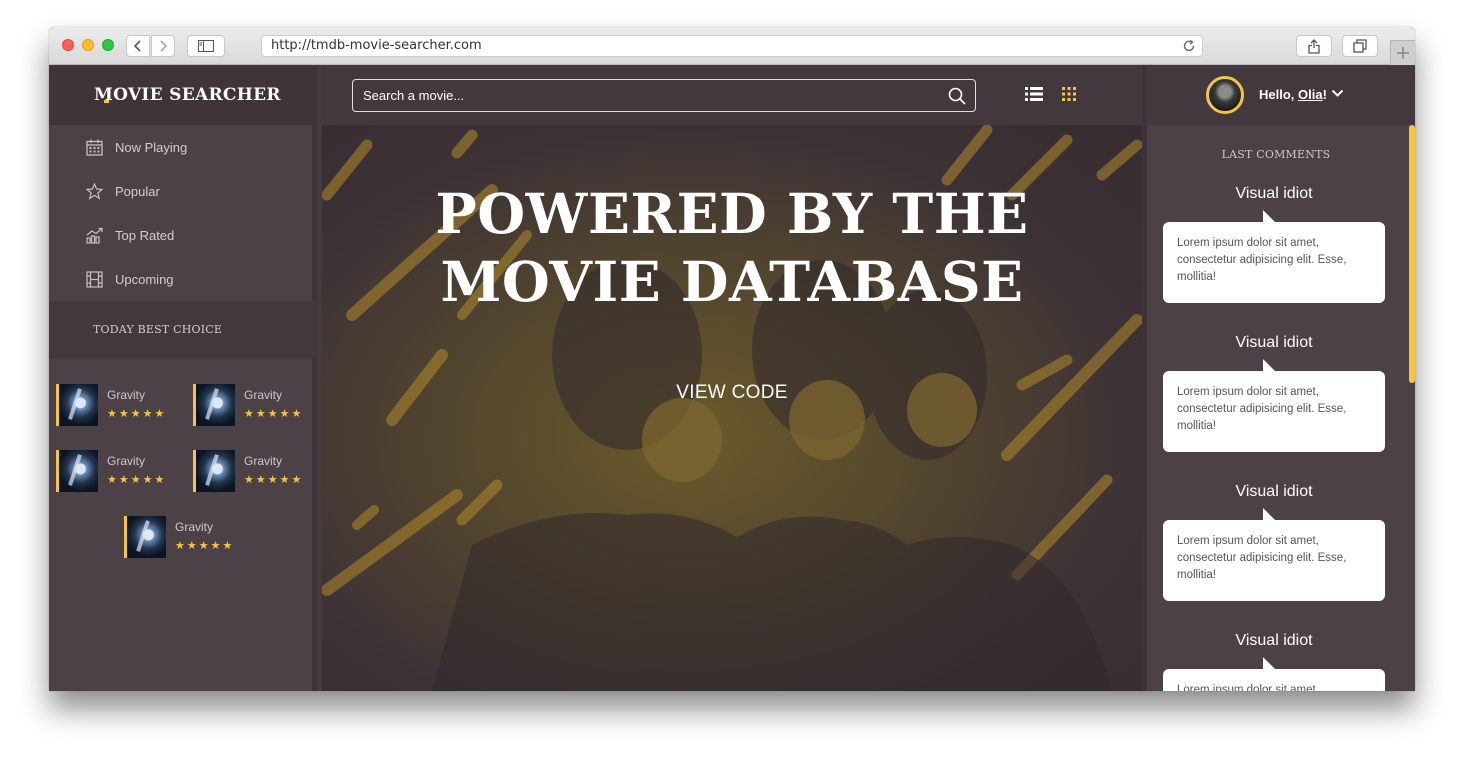  What do you see at coordinates (1324, 94) in the screenshot?
I see `greeting-suffix: !` at bounding box center [1324, 94].